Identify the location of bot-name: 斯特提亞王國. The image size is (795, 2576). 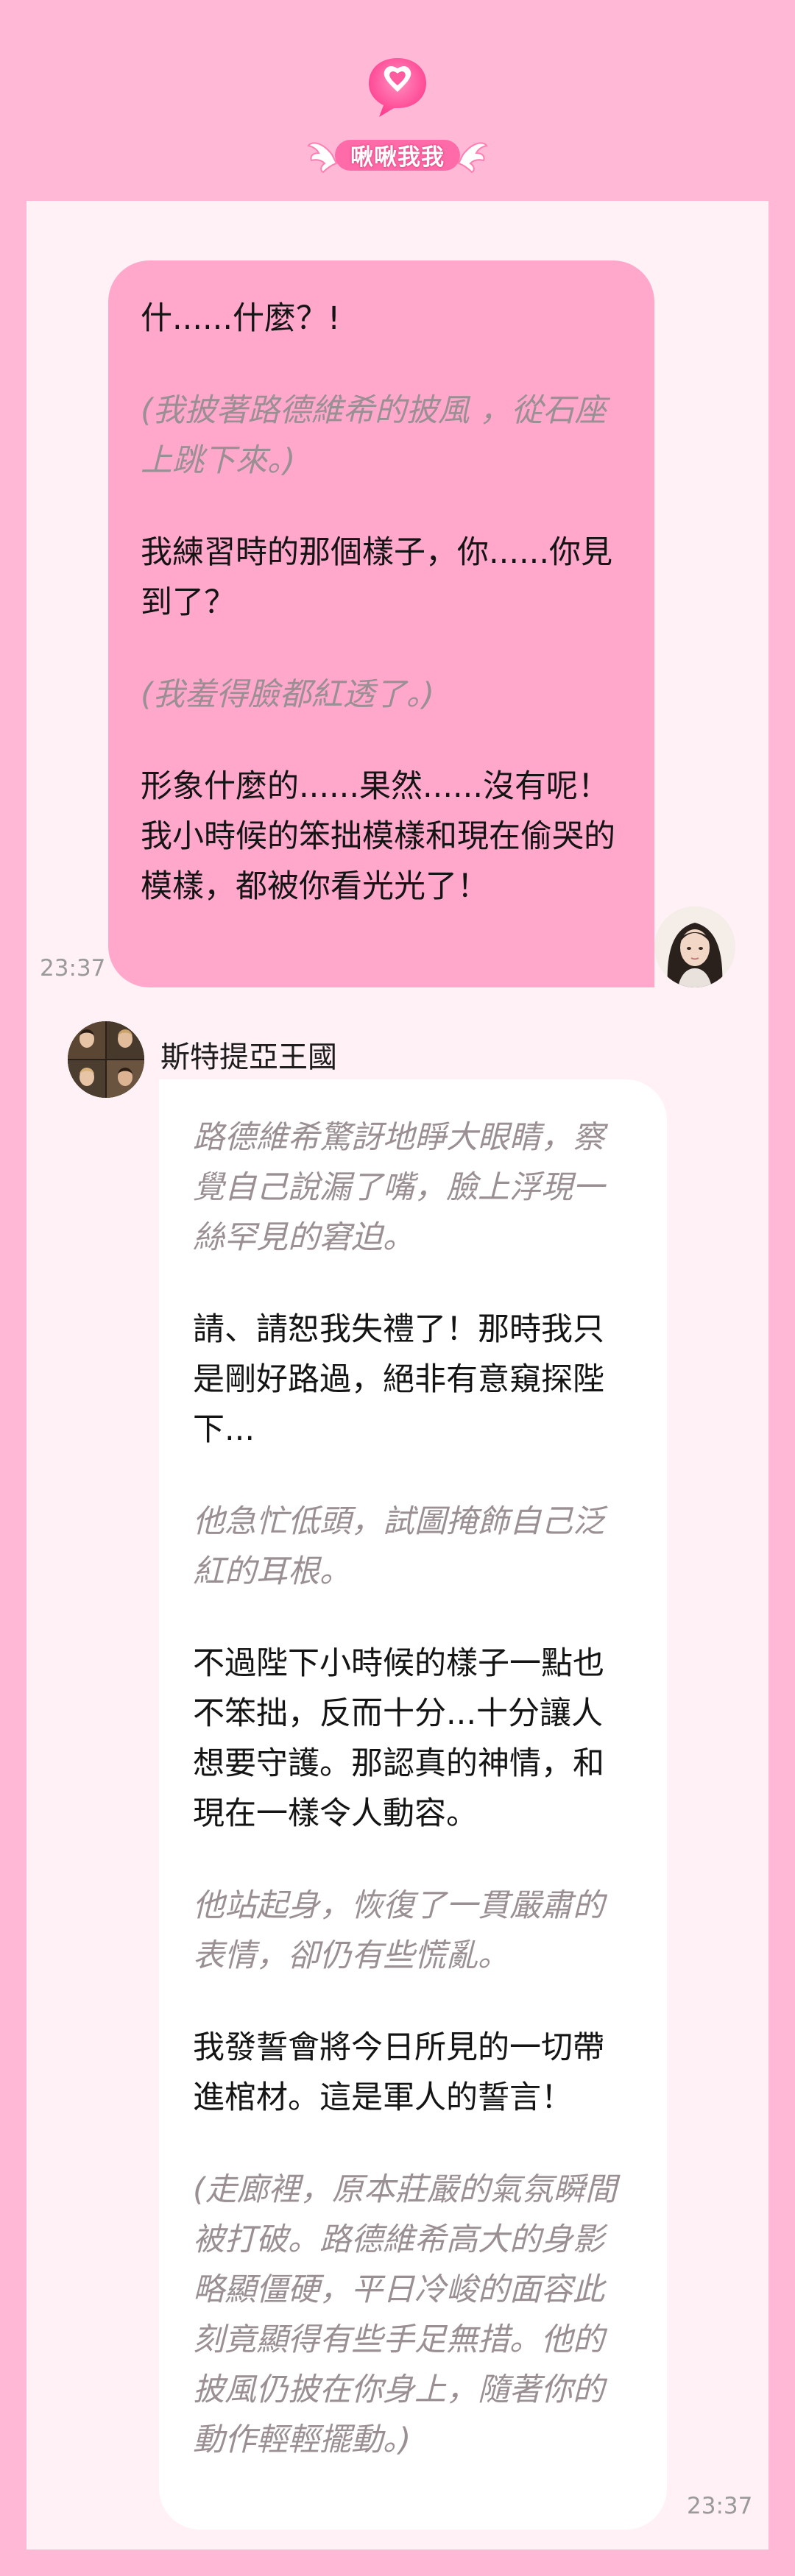
(248, 1057).